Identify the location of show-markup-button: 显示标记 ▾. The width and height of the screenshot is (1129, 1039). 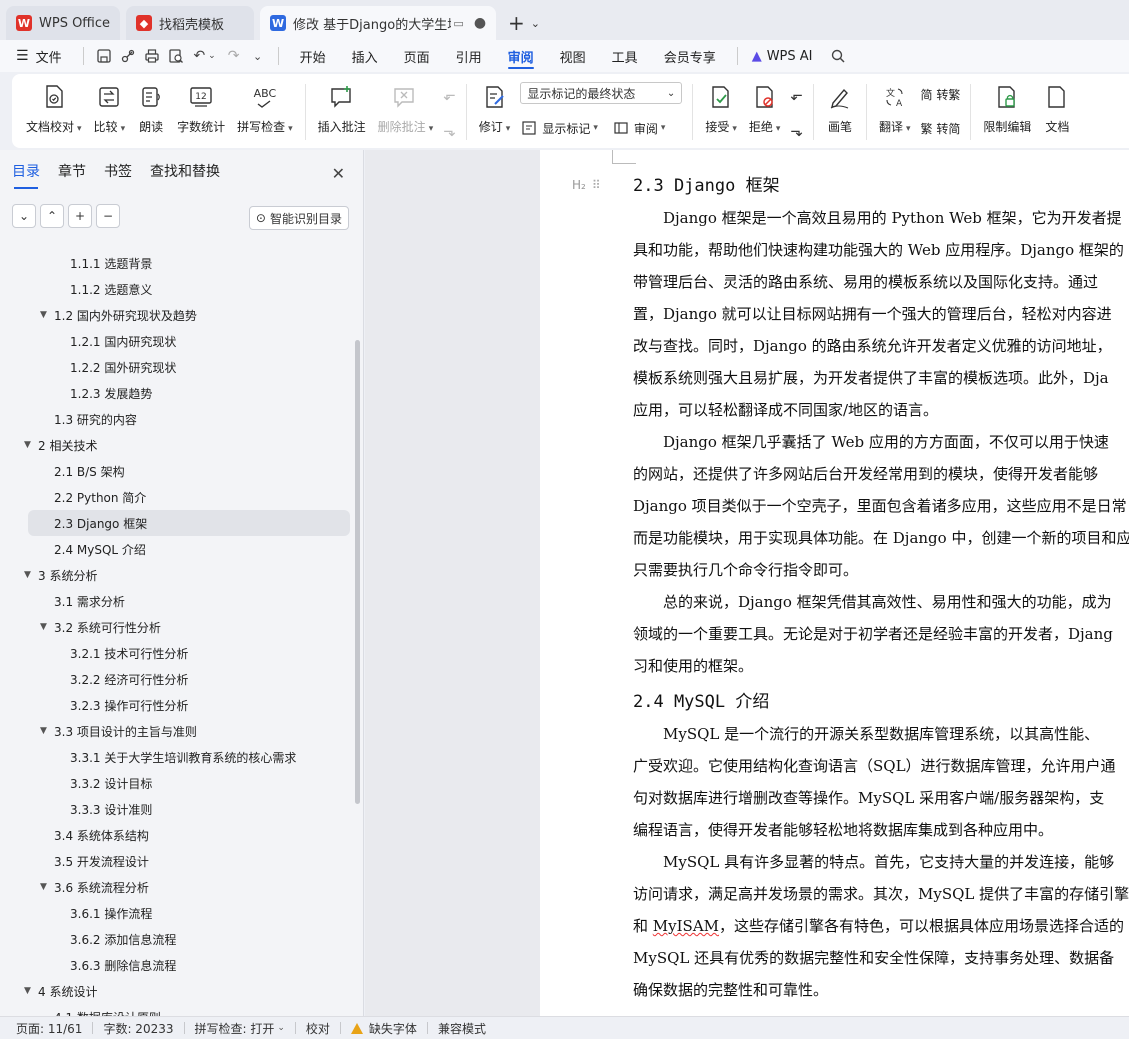
(559, 128).